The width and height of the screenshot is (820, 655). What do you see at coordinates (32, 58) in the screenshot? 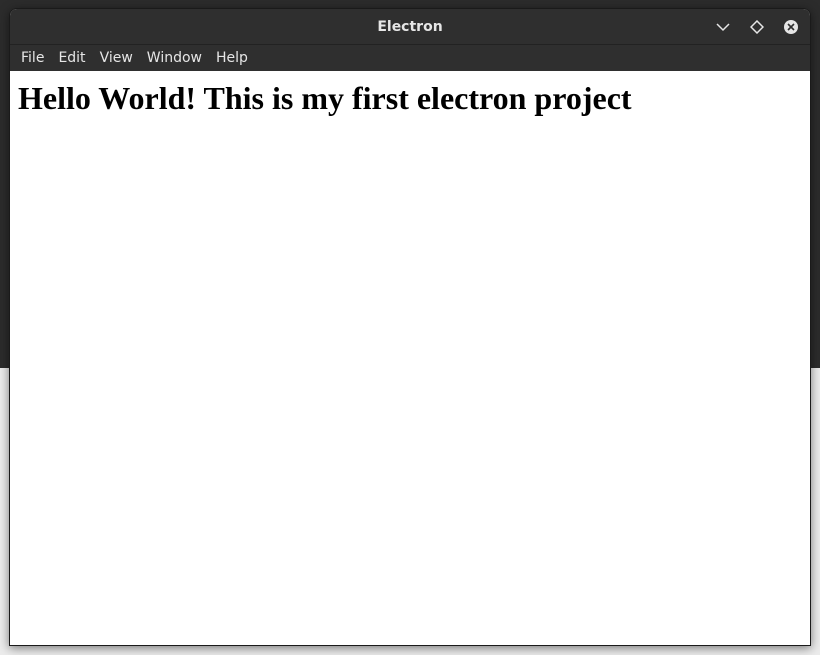
I see `menu-file: File` at bounding box center [32, 58].